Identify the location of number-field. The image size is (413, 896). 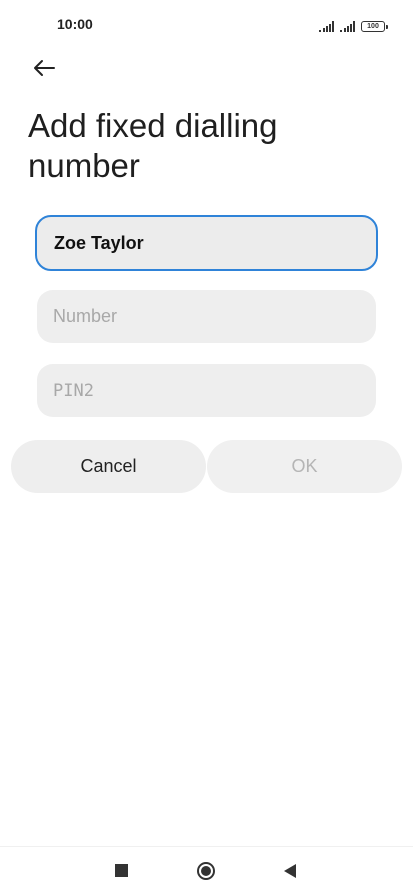
(206, 316).